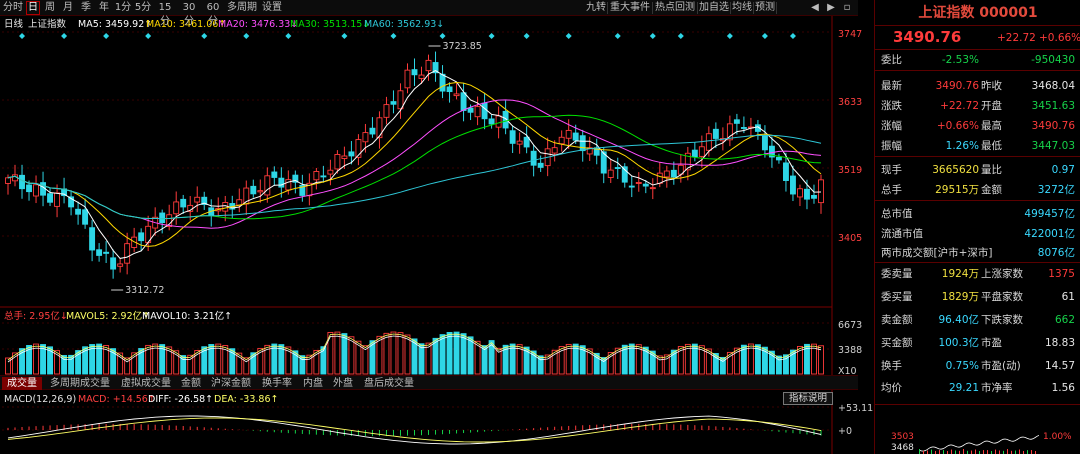 The image size is (1080, 454). I want to click on period-tab: 分时, so click(13, 8).